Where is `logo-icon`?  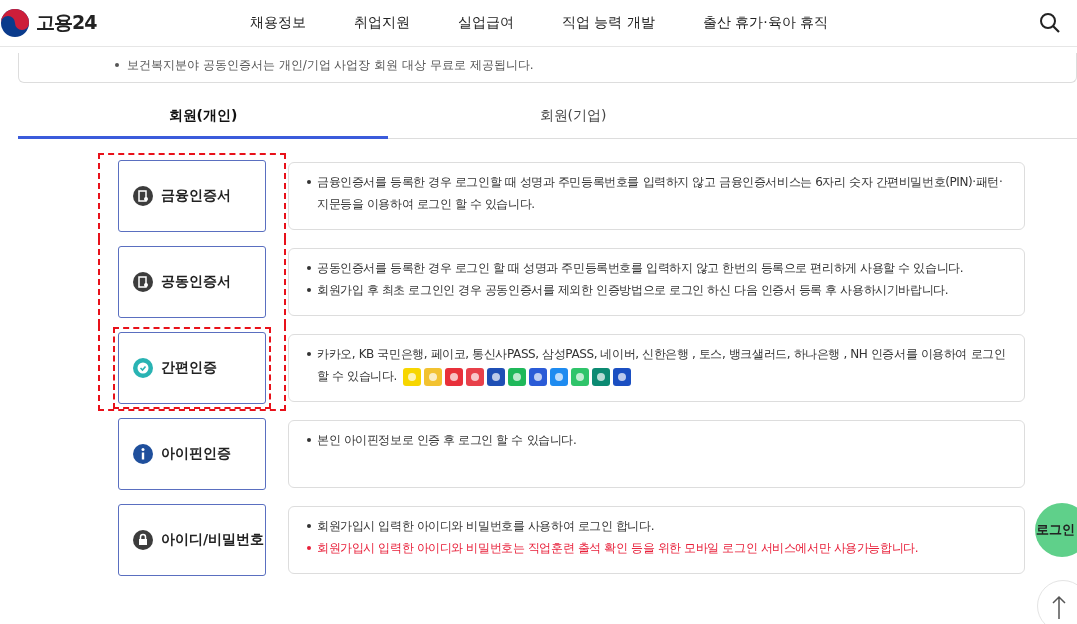
logo-icon is located at coordinates (15, 23).